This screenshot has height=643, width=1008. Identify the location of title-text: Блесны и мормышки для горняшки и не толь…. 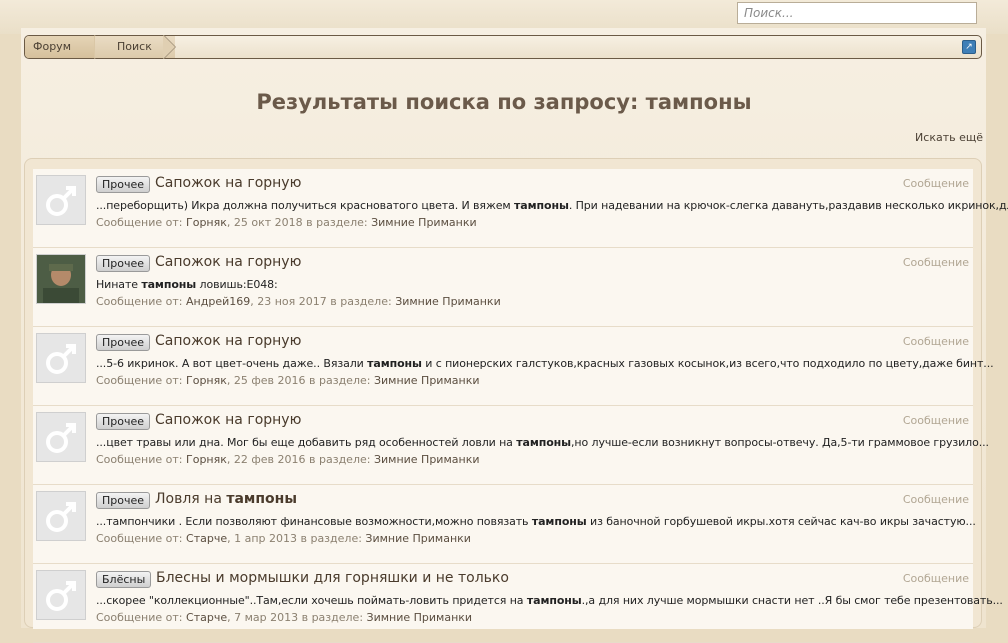
(332, 578).